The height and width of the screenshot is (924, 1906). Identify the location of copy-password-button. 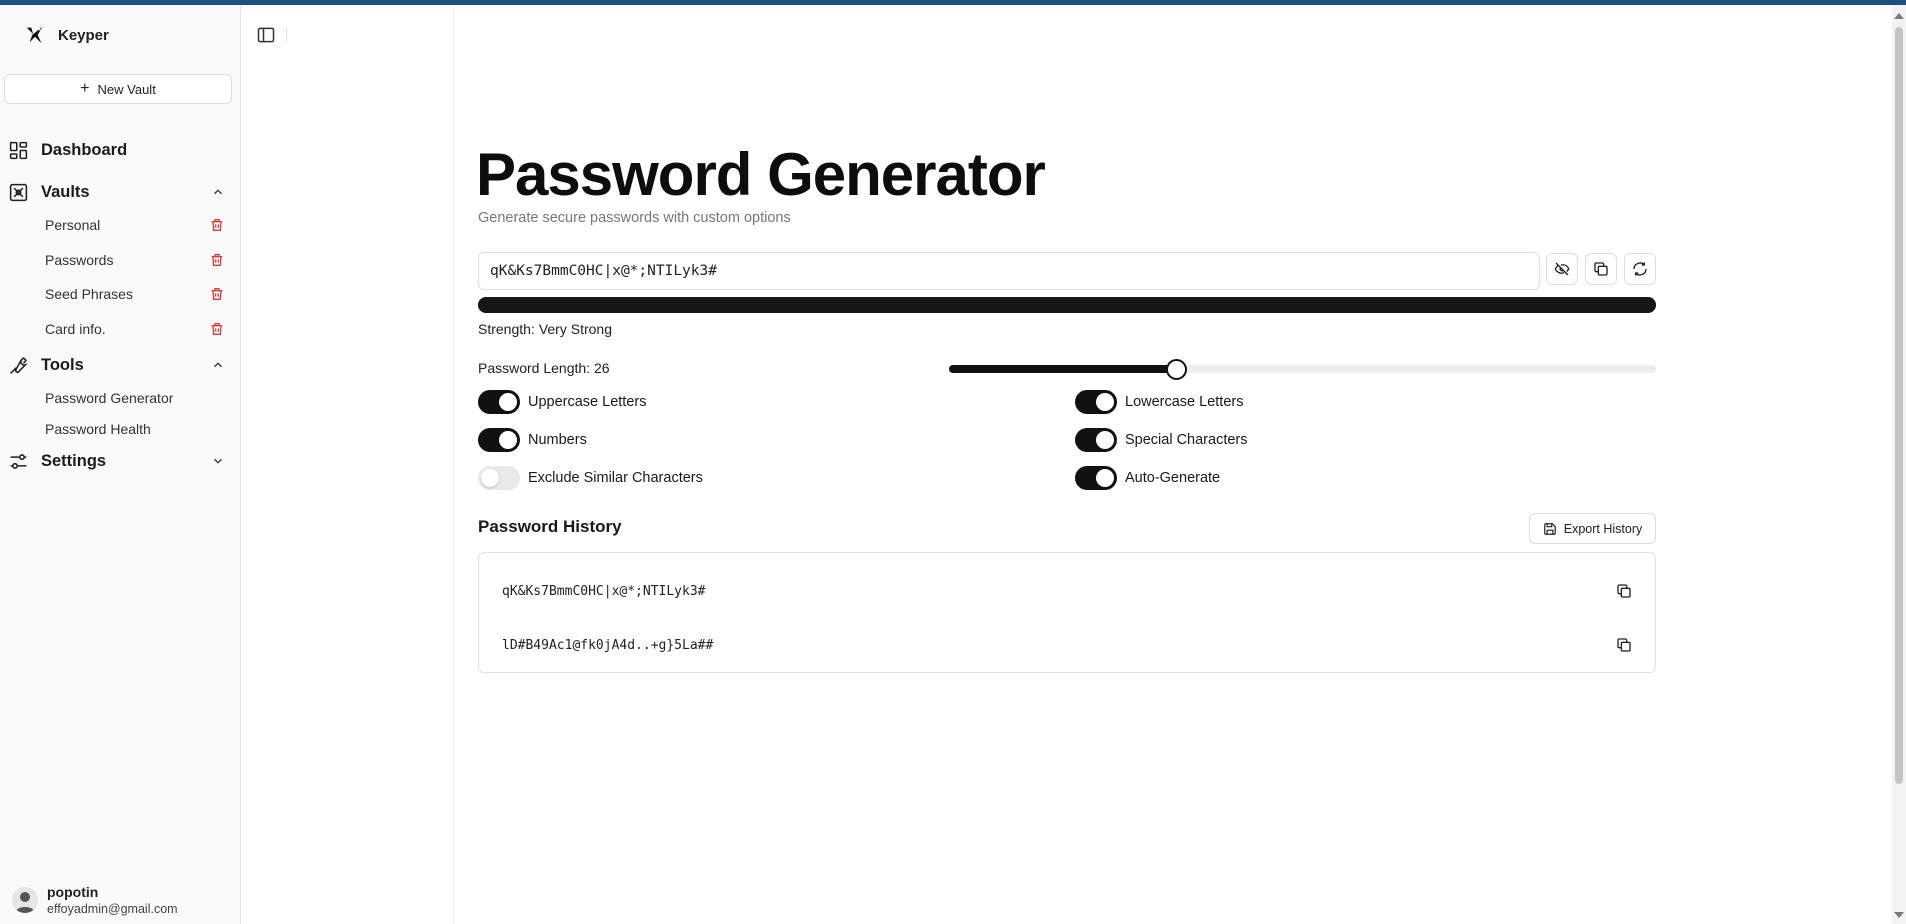
(1601, 269).